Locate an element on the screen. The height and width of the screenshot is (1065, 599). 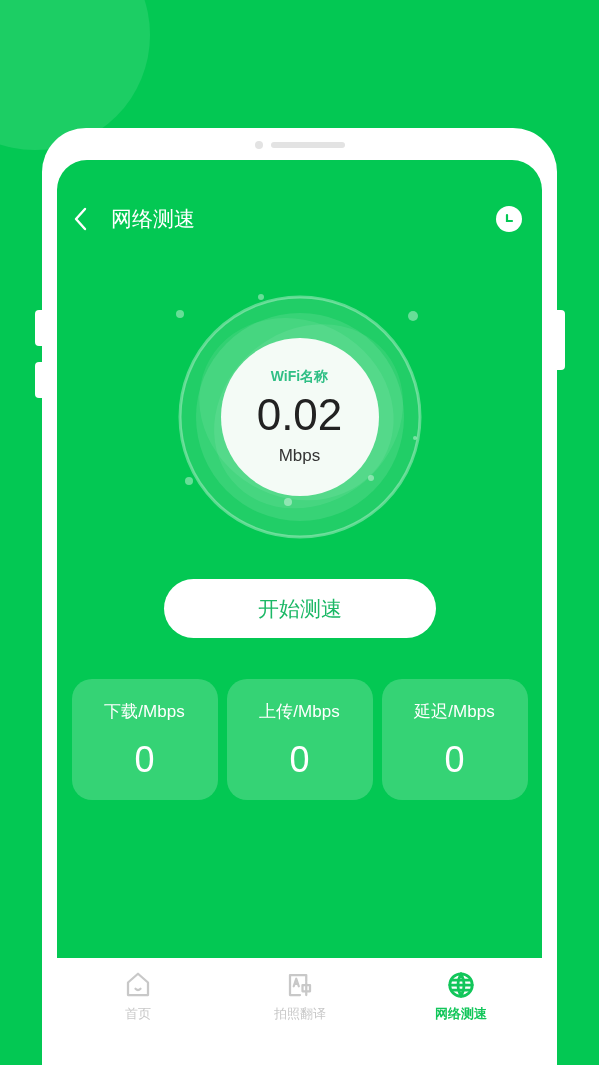
stat-label: 延迟/Mbps is located at coordinates (454, 712).